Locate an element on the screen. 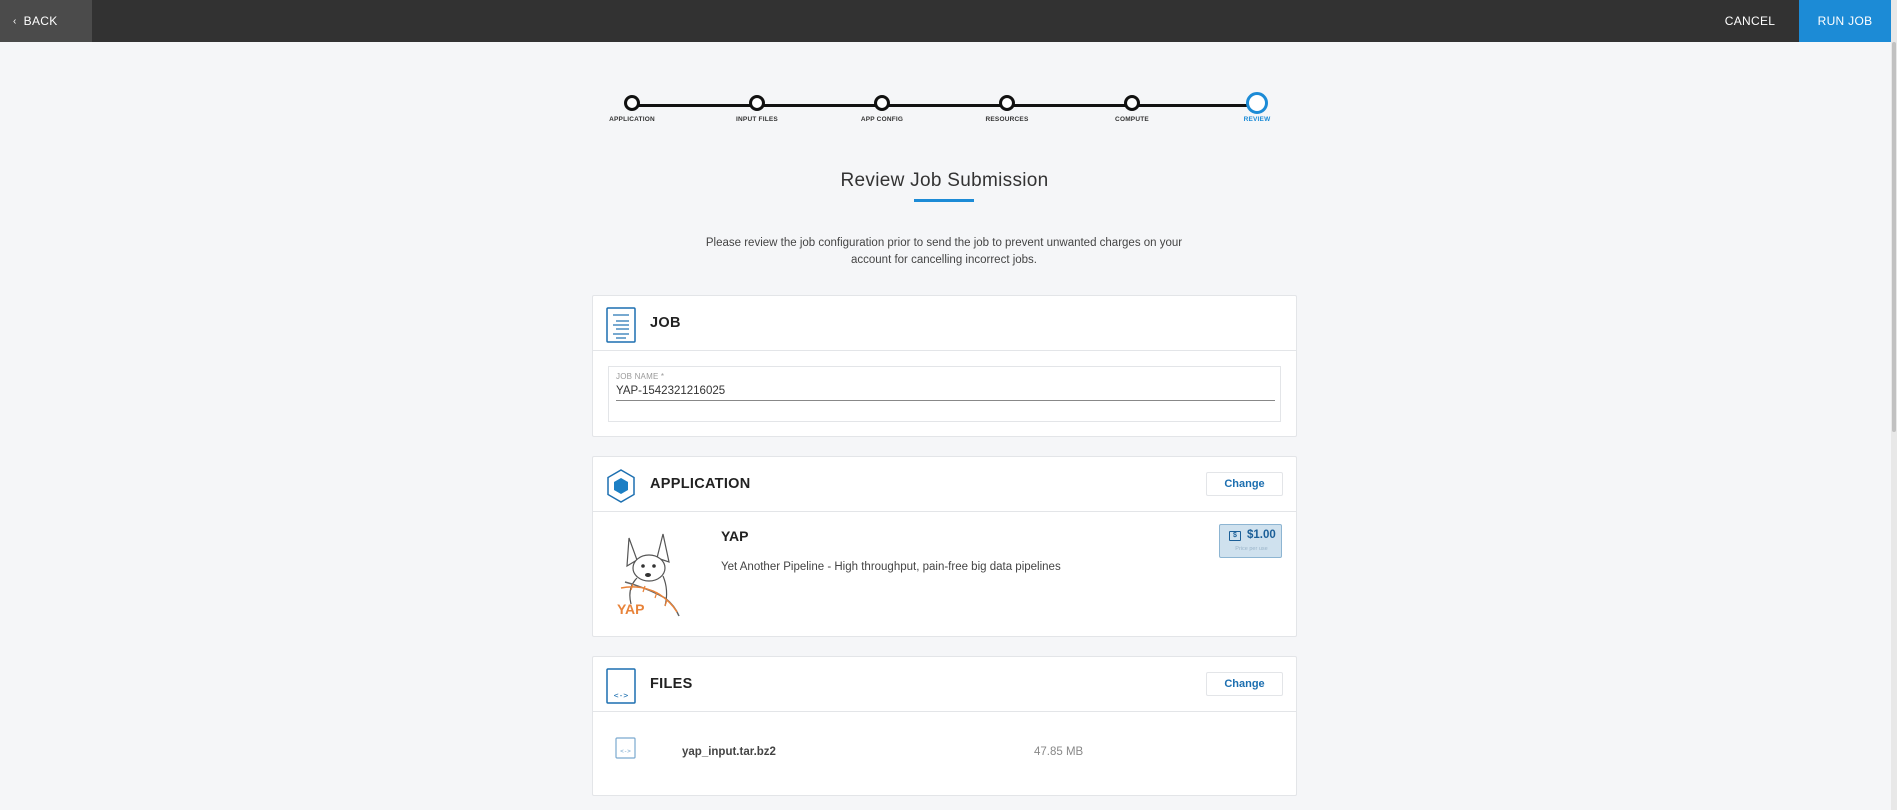  step-label: REVIEW is located at coordinates (1257, 119).